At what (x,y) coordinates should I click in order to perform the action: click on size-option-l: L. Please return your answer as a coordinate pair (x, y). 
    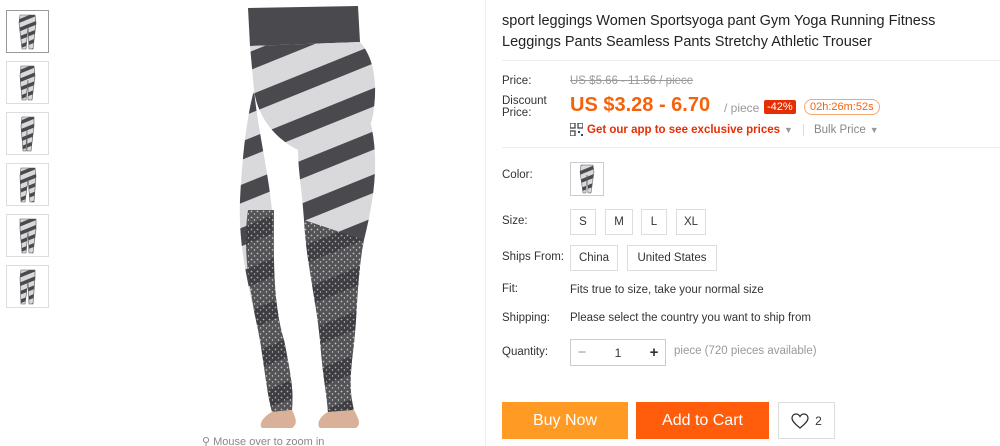
    Looking at the image, I should click on (654, 222).